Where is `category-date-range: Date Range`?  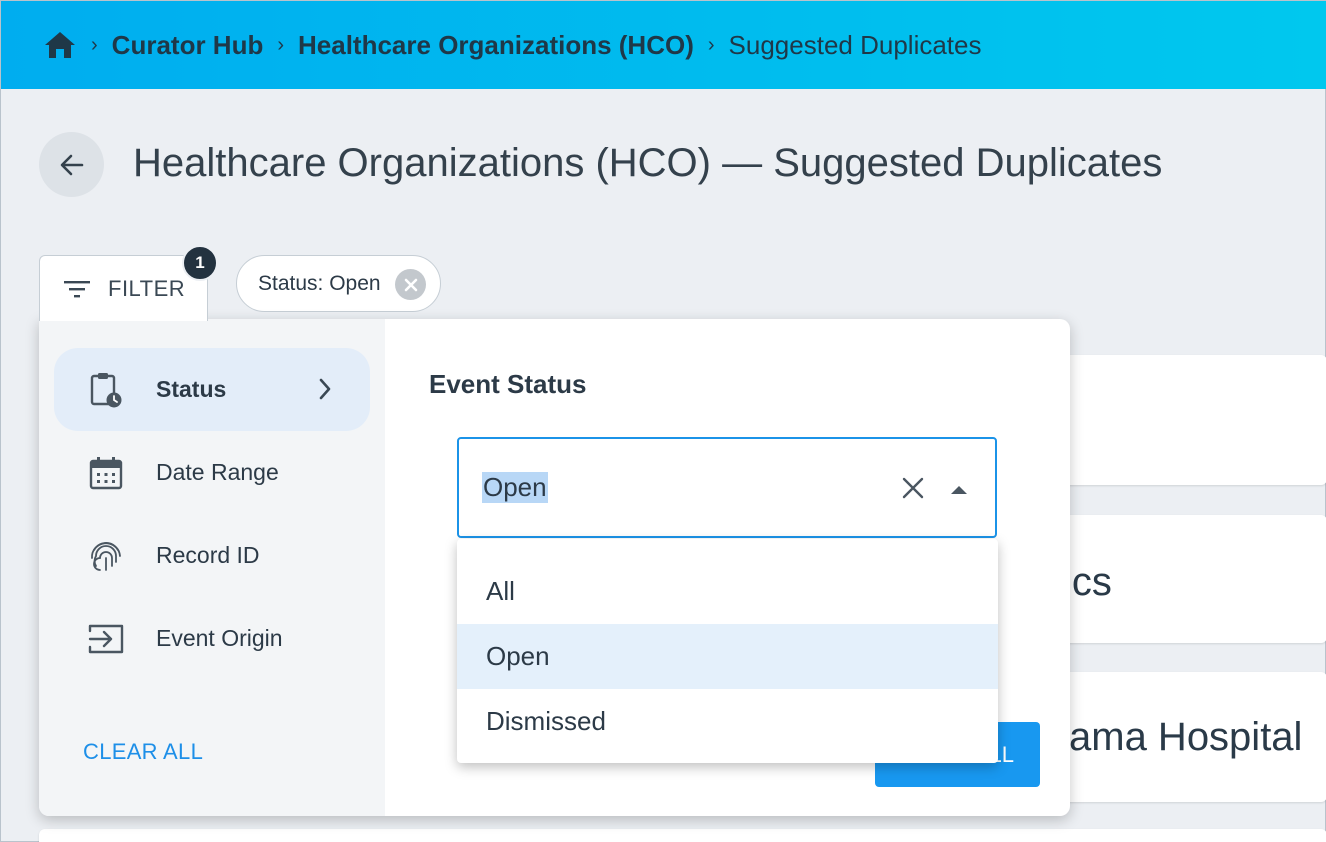 category-date-range: Date Range is located at coordinates (212, 472).